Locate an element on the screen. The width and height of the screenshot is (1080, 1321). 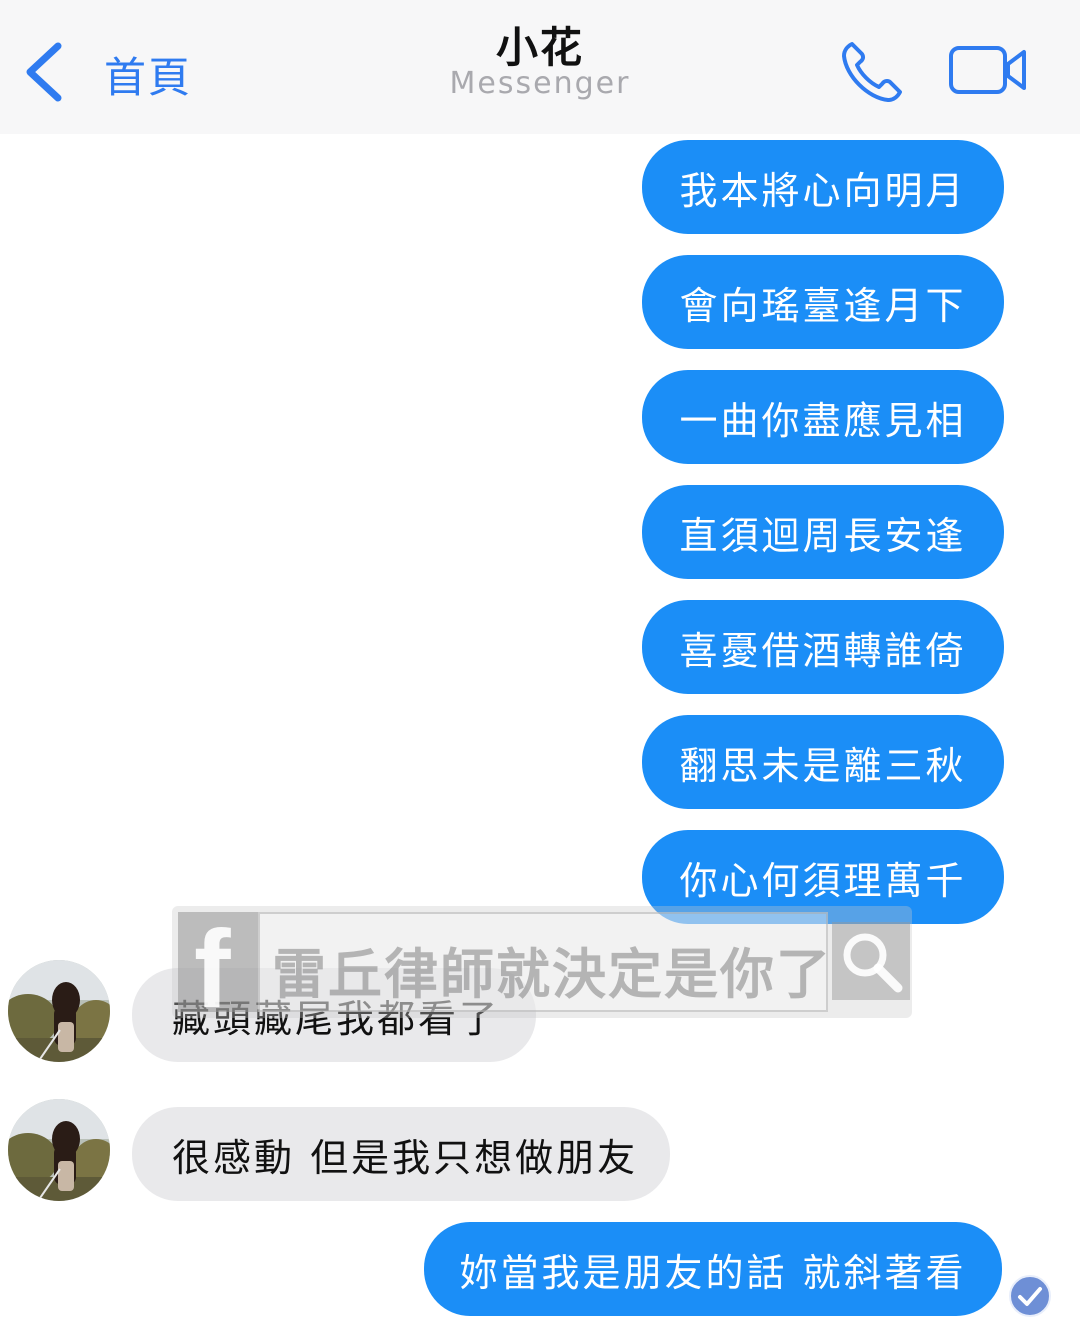
video-camera-icon is located at coordinates (988, 70).